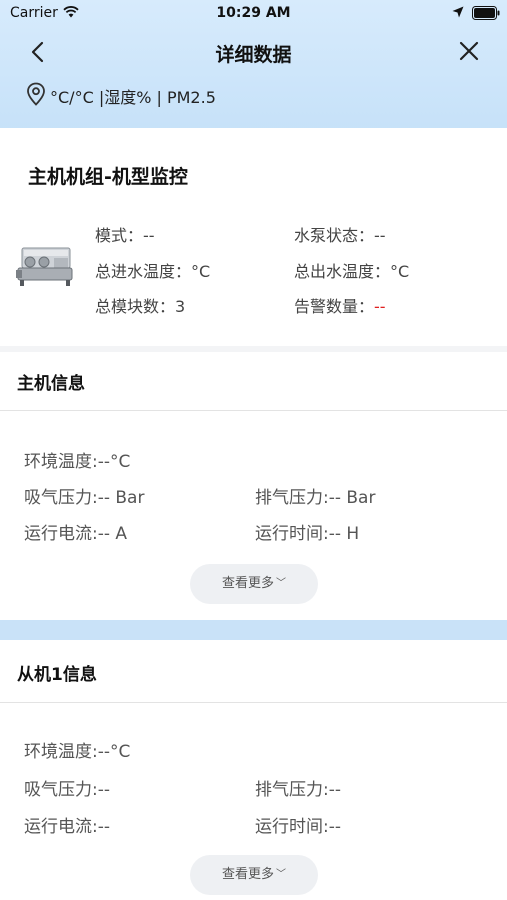  I want to click on status-time: 10:29 AM, so click(253, 13).